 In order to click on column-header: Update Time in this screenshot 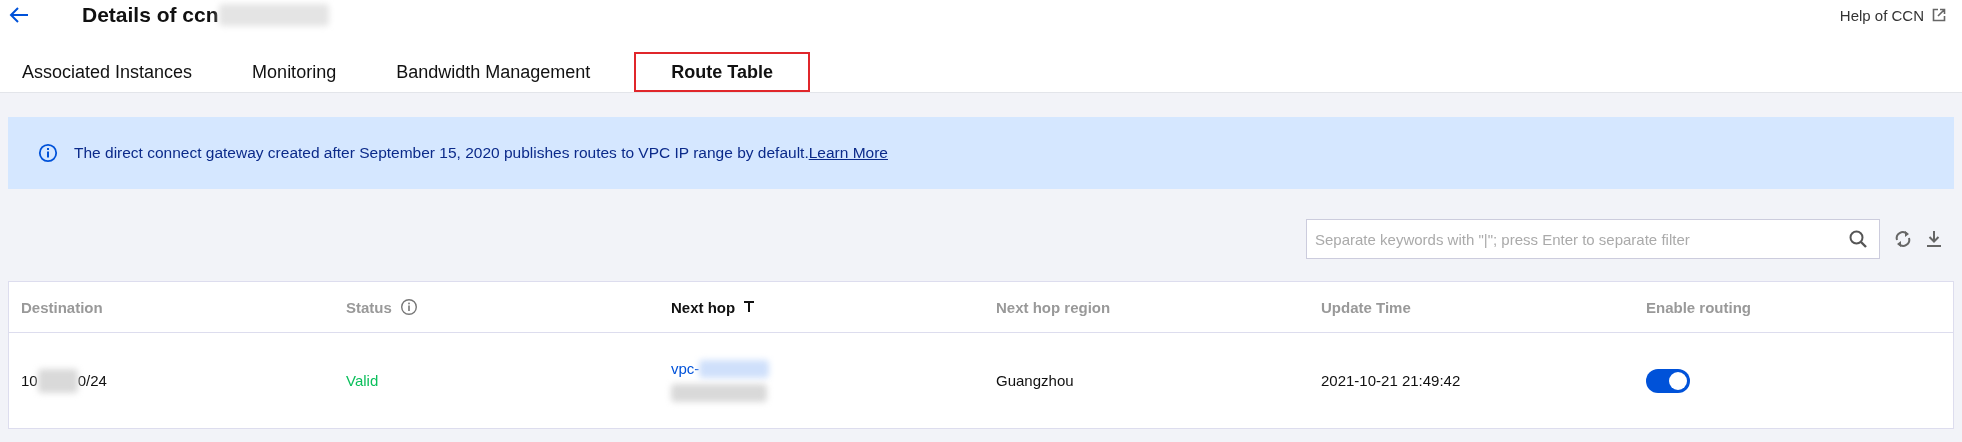, I will do `click(1366, 307)`.